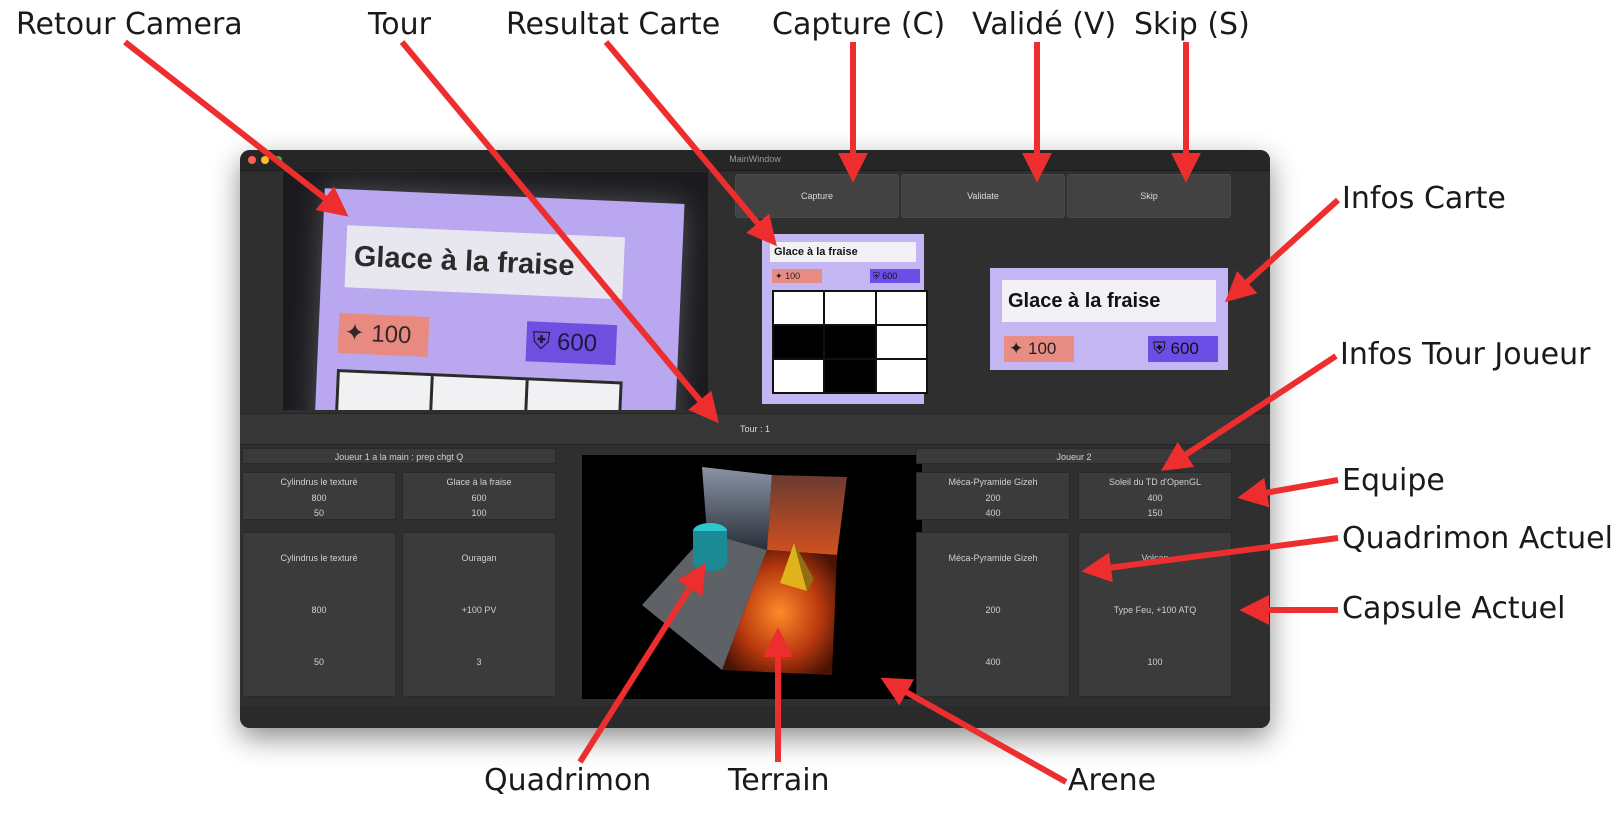 This screenshot has height=820, width=1624. What do you see at coordinates (1282, 250) in the screenshot?
I see `arrow-infos-carte` at bounding box center [1282, 250].